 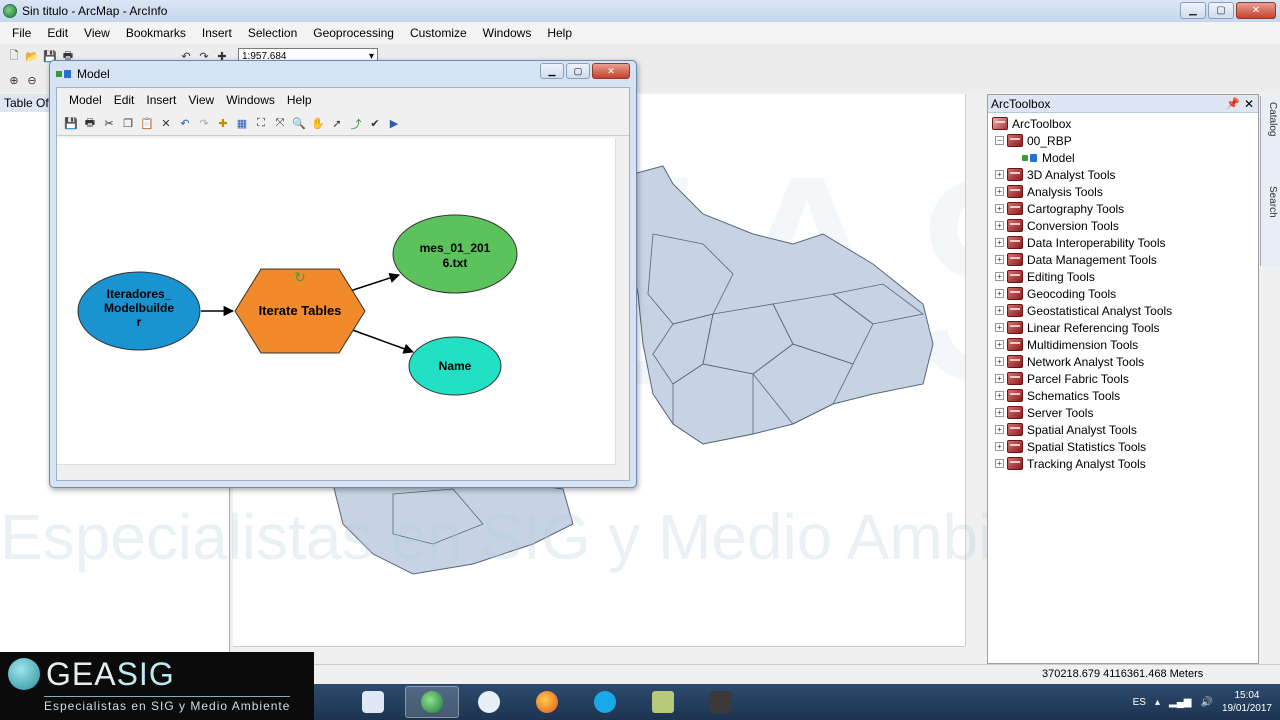 What do you see at coordinates (97, 33) in the screenshot?
I see `menu-view: View` at bounding box center [97, 33].